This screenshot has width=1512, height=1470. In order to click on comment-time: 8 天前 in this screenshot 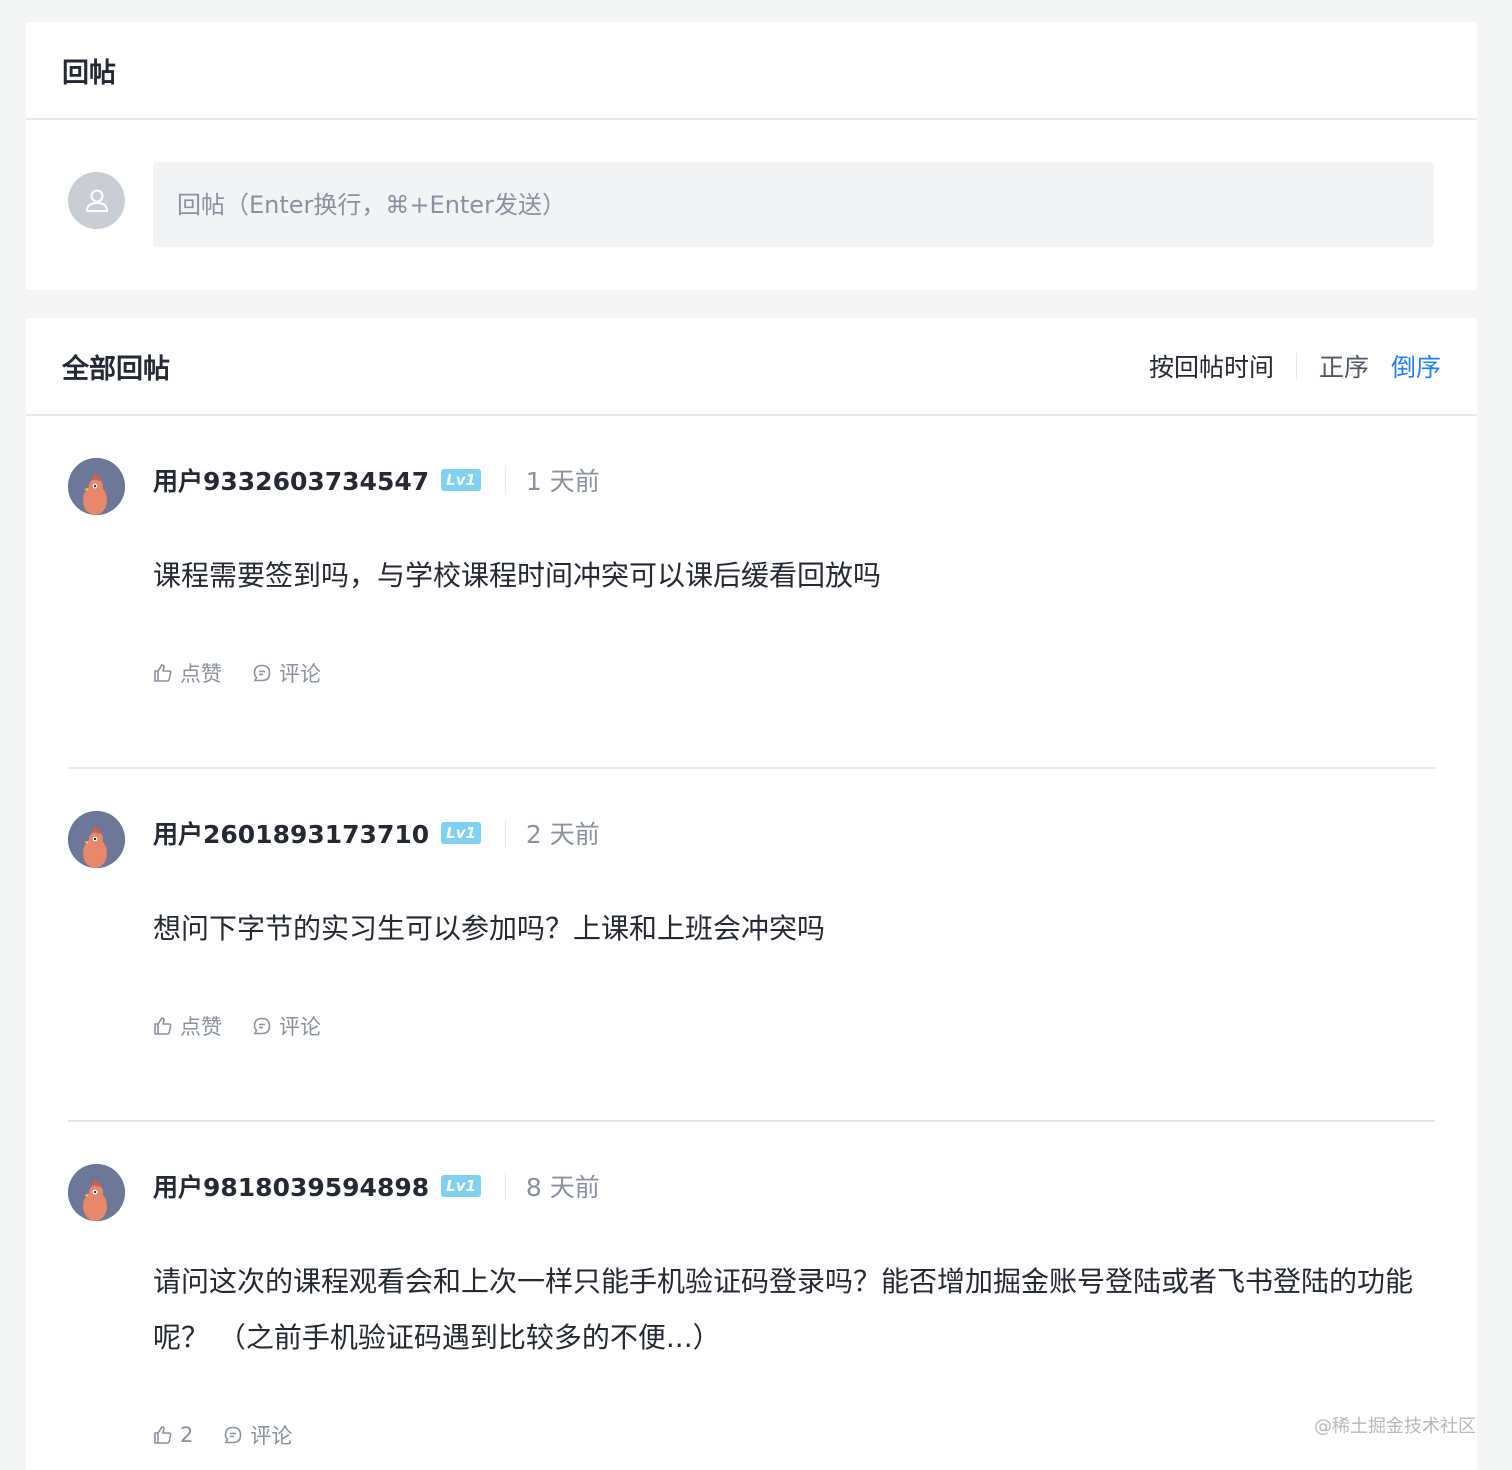, I will do `click(562, 1187)`.